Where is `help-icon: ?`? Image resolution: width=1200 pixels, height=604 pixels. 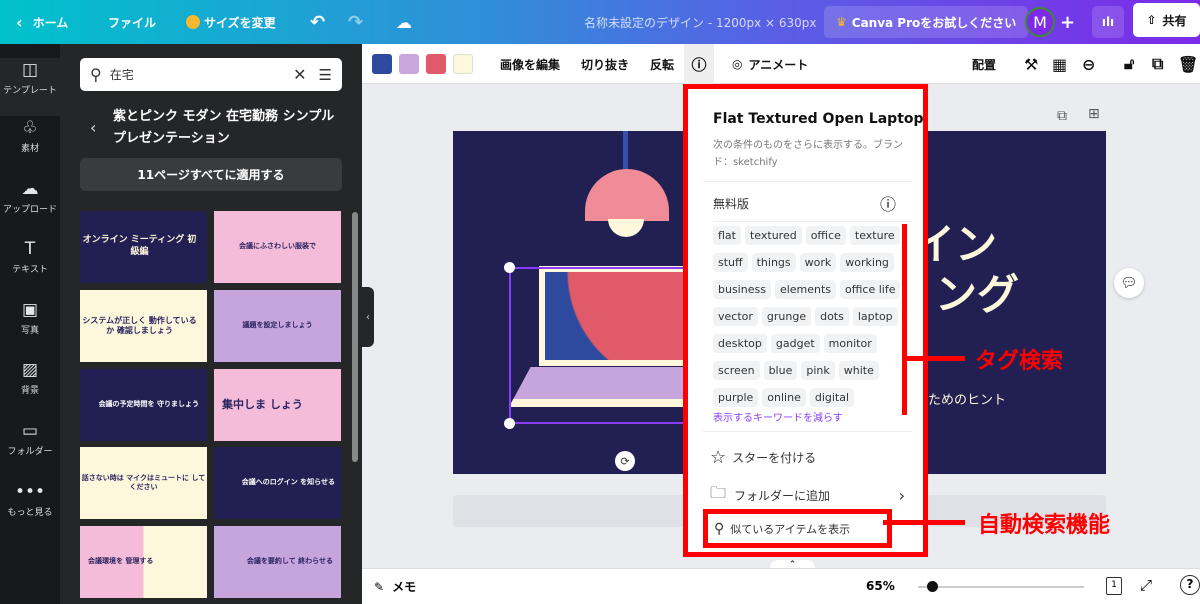 help-icon: ? is located at coordinates (1190, 585).